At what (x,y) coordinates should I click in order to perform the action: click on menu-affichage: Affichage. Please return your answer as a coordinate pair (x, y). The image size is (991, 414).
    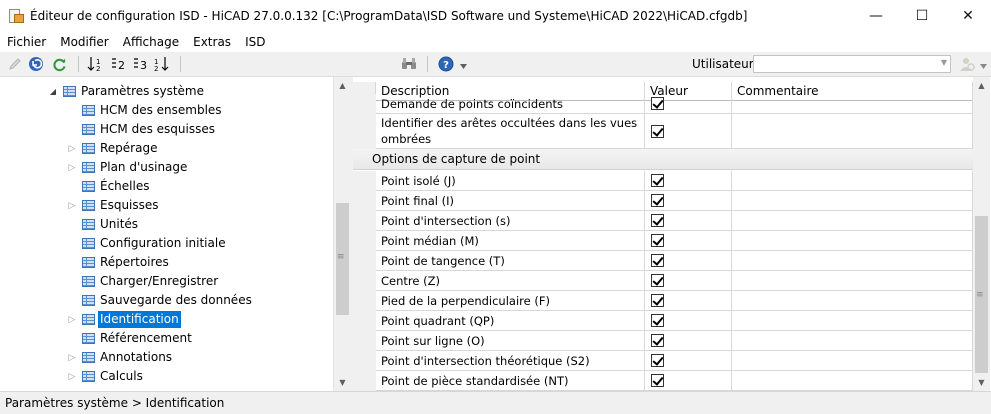
    Looking at the image, I should click on (151, 42).